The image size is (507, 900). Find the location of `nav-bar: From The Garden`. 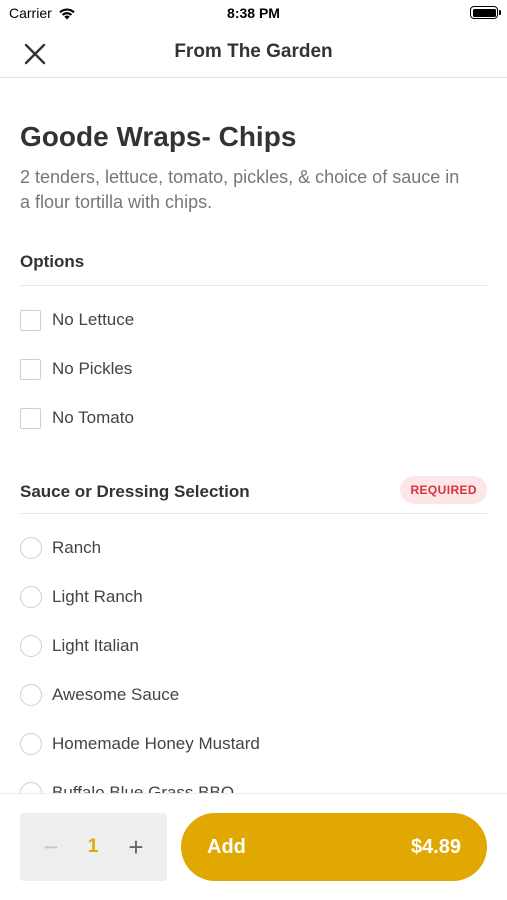

nav-bar: From The Garden is located at coordinates (253, 53).